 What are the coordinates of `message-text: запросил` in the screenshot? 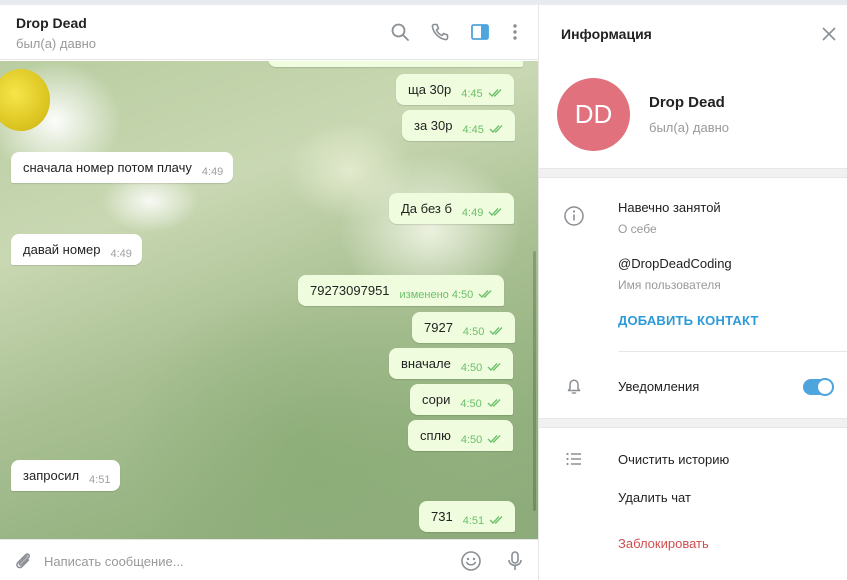 It's located at (51, 475).